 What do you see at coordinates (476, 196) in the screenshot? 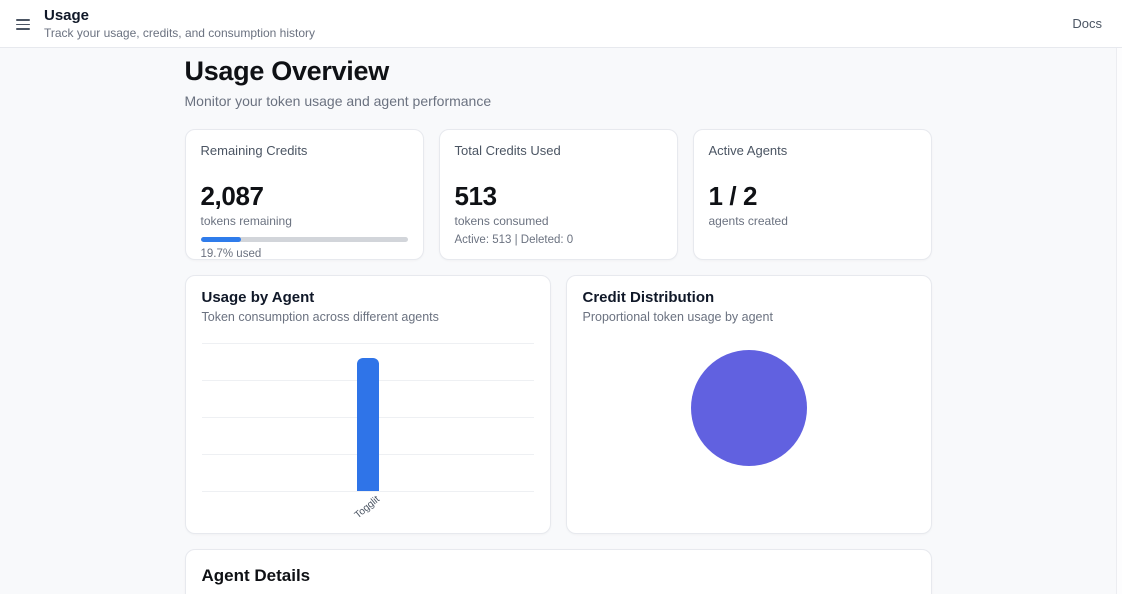
I see `stat-value: 513` at bounding box center [476, 196].